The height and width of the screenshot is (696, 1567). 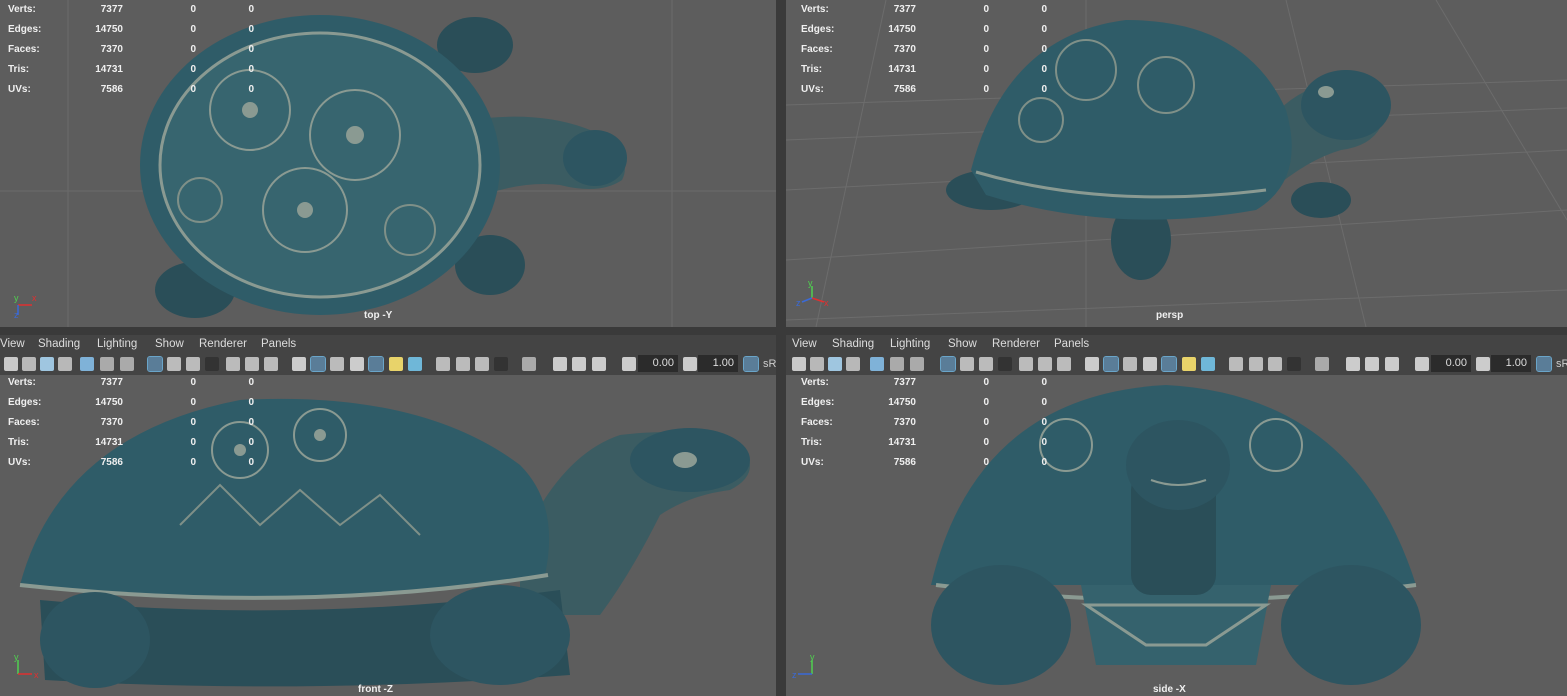 What do you see at coordinates (109, 402) in the screenshot?
I see `stat-value: 14750` at bounding box center [109, 402].